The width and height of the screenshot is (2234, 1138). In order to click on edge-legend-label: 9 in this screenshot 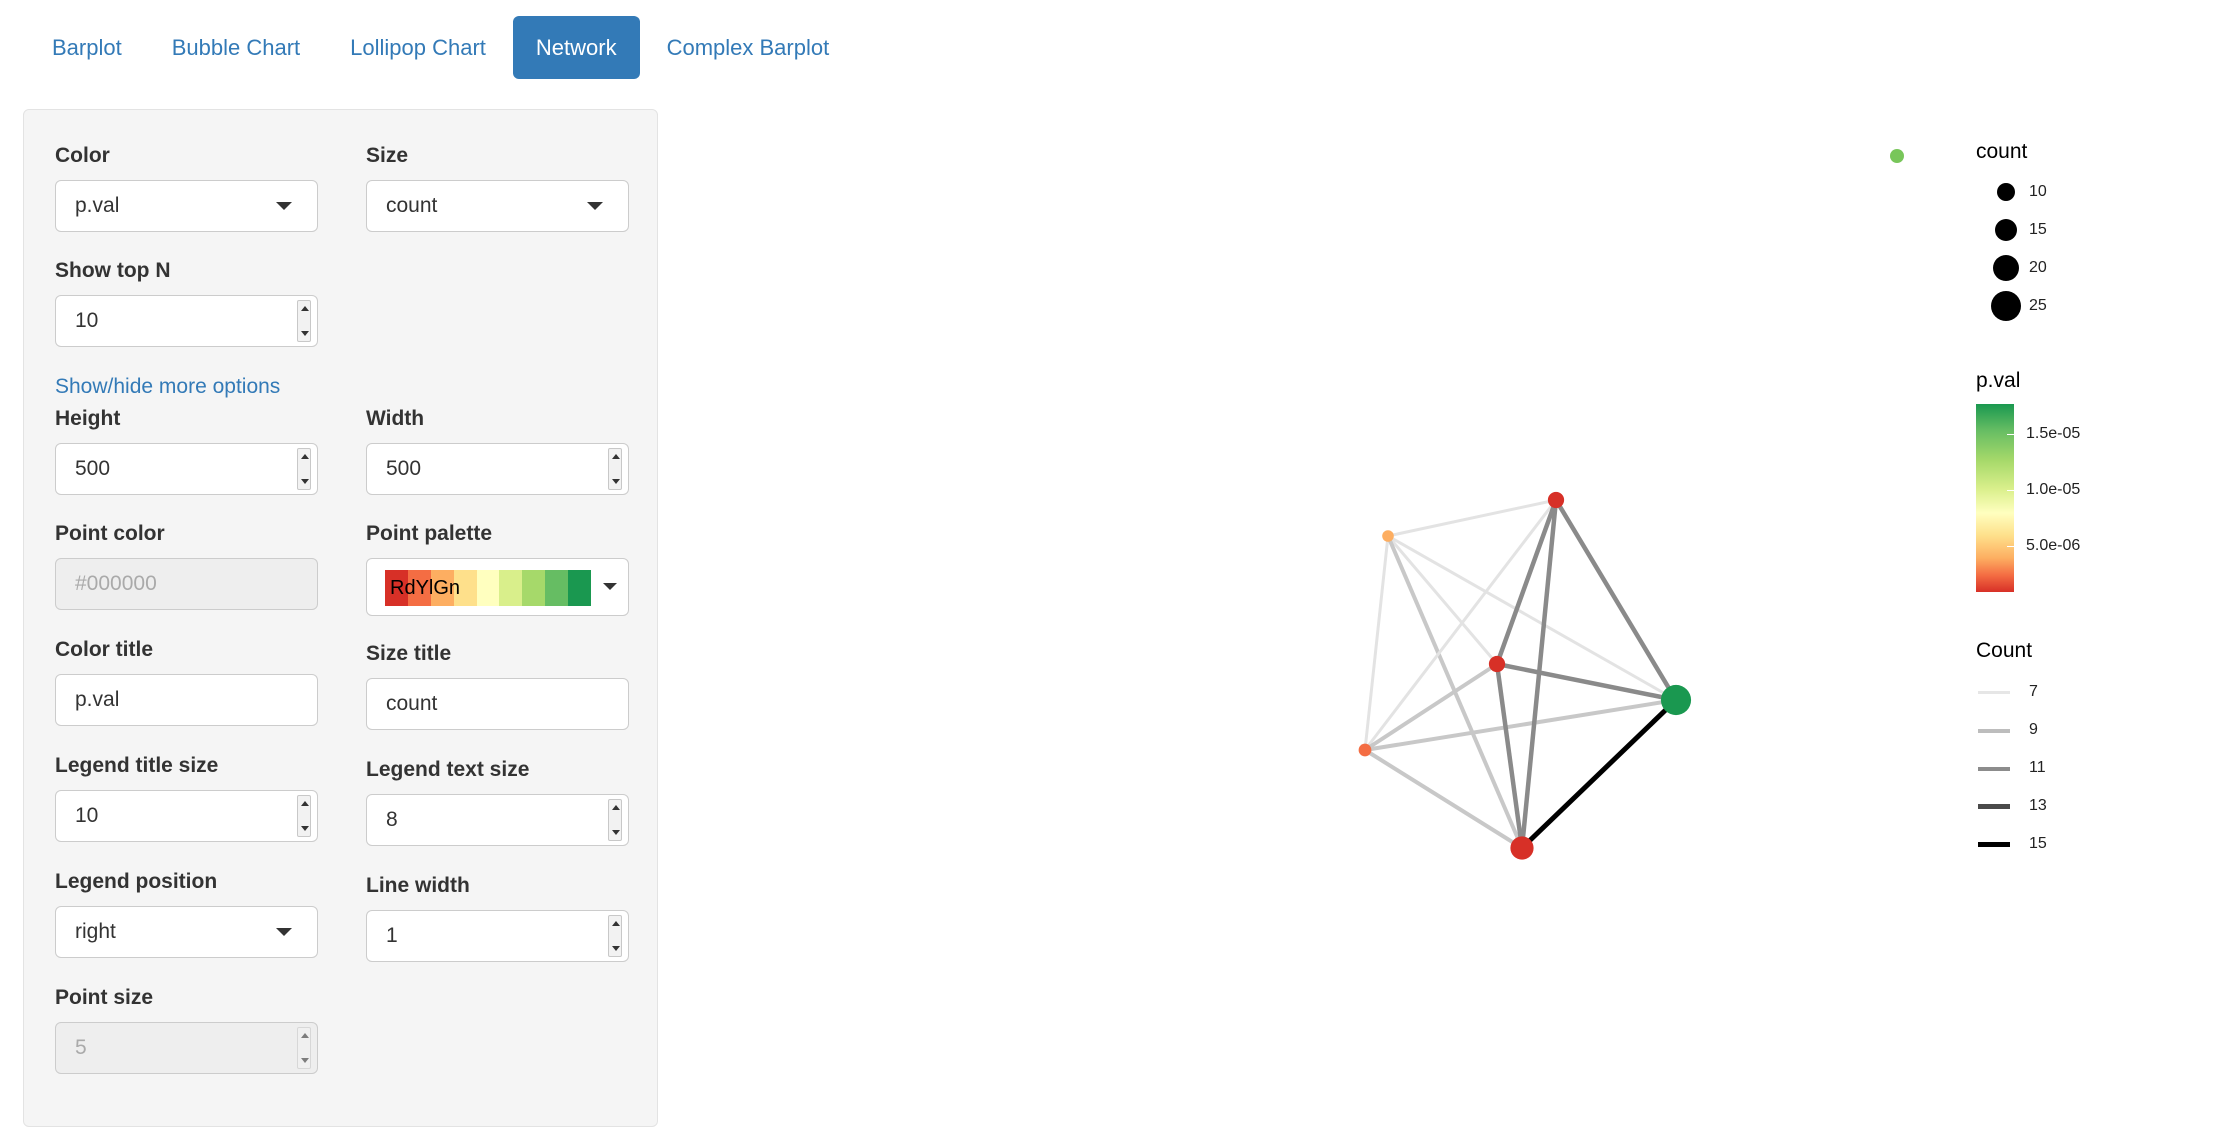, I will do `click(2033, 729)`.